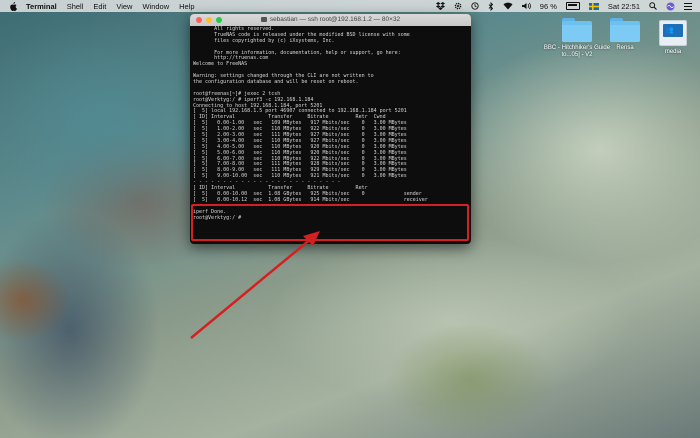 Image resolution: width=700 pixels, height=438 pixels. I want to click on window-title-text: sebastian — ssh root@192.168.1.2 — 80×32, so click(335, 19).